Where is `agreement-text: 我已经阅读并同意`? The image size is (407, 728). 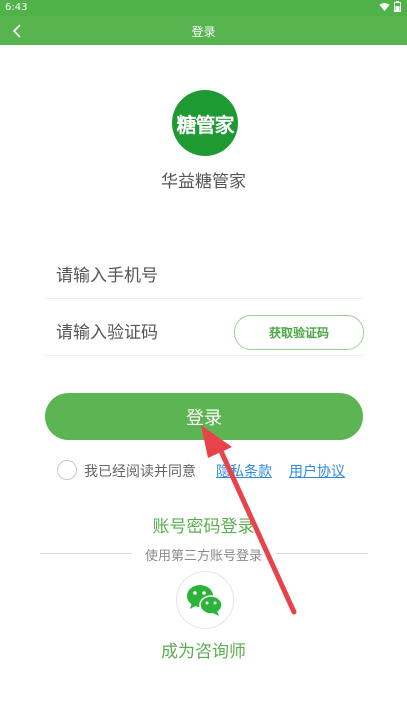
agreement-text: 我已经阅读并同意 is located at coordinates (140, 472).